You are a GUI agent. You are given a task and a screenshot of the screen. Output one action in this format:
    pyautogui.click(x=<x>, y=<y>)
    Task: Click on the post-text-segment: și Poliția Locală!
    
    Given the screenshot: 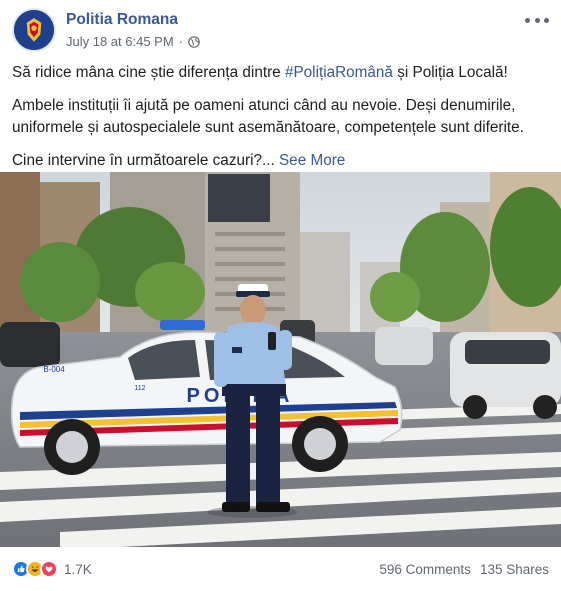 What is the action you would take?
    pyautogui.click(x=450, y=72)
    